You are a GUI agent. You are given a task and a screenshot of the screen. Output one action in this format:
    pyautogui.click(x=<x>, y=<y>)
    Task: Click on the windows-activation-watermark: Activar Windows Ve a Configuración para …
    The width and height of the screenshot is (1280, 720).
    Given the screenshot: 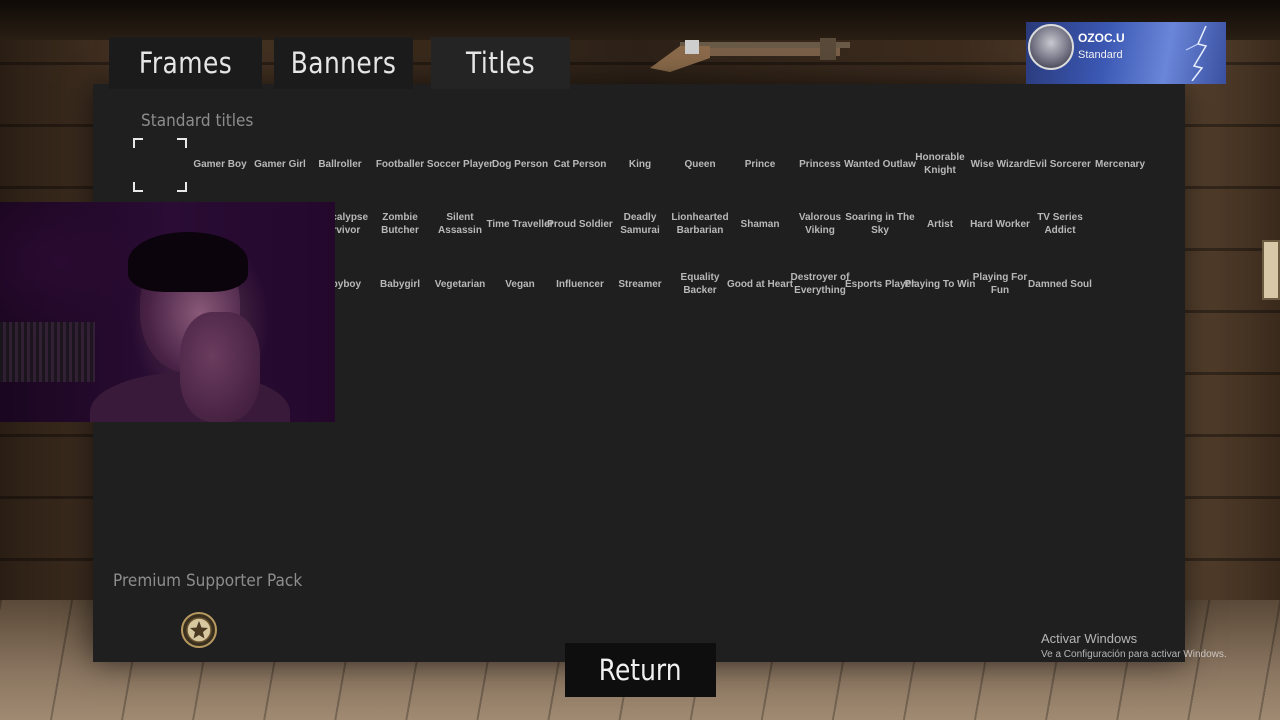 What is the action you would take?
    pyautogui.click(x=1134, y=645)
    